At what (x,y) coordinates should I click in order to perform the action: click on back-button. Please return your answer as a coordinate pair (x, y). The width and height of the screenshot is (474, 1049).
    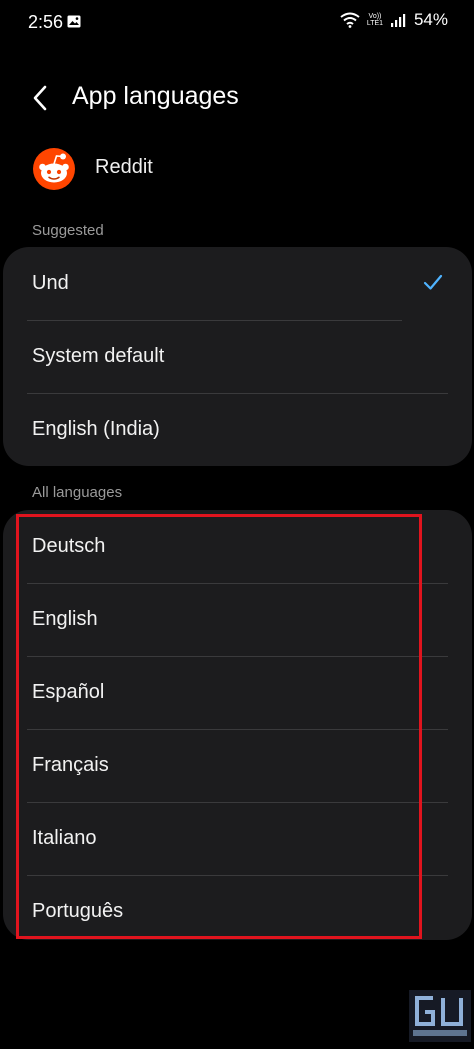
    Looking at the image, I should click on (40, 98).